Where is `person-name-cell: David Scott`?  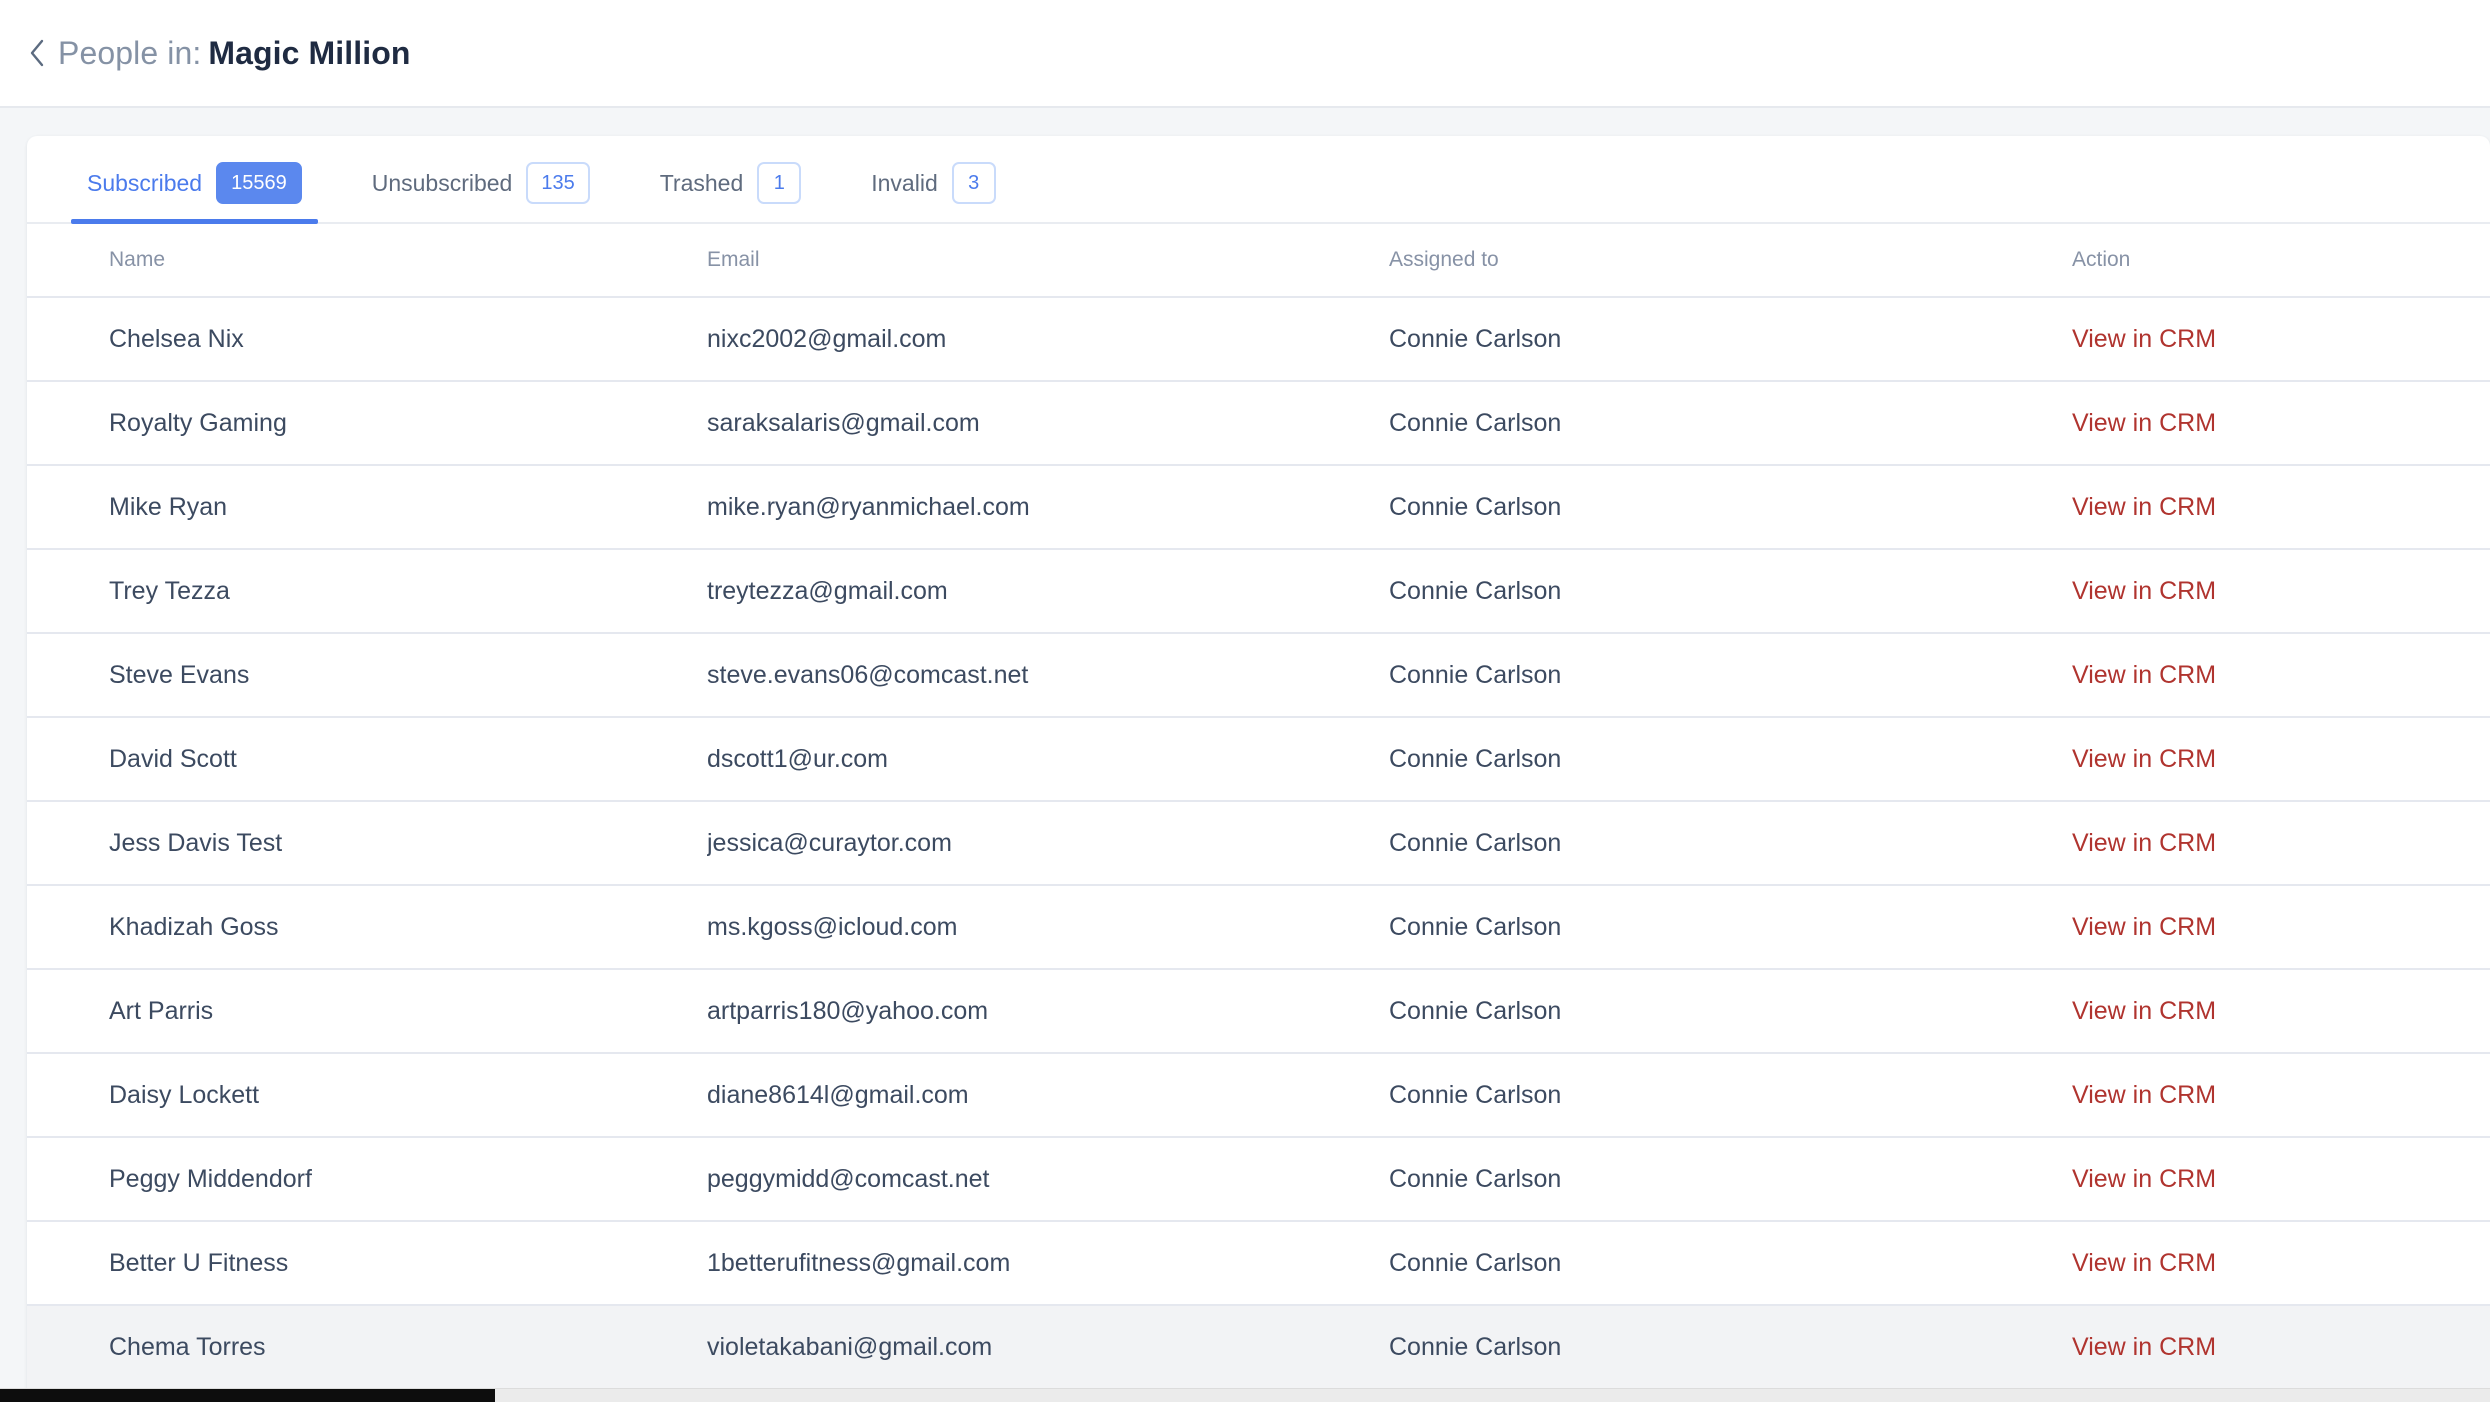 person-name-cell: David Scott is located at coordinates (367, 759).